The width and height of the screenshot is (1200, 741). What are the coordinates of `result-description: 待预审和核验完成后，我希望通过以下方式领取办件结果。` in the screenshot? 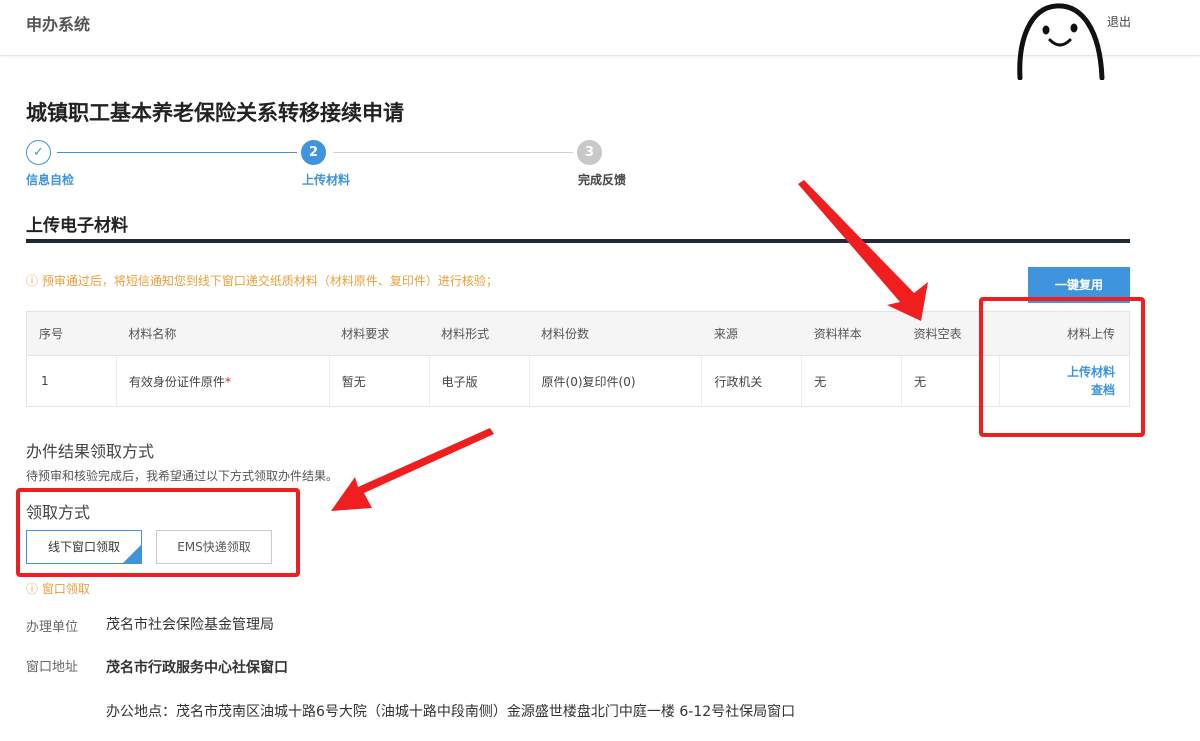 It's located at (182, 476).